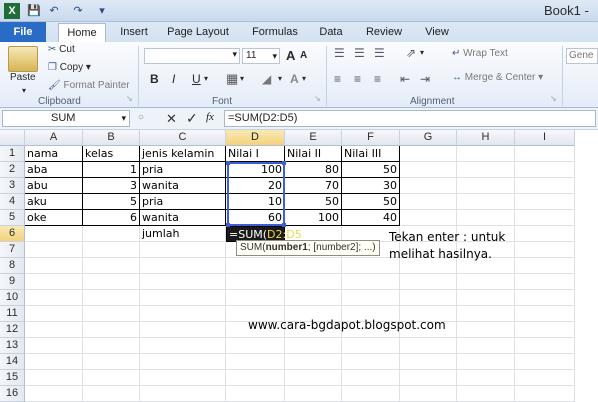 The image size is (598, 402). What do you see at coordinates (192, 118) in the screenshot?
I see `enter-icon: ✓` at bounding box center [192, 118].